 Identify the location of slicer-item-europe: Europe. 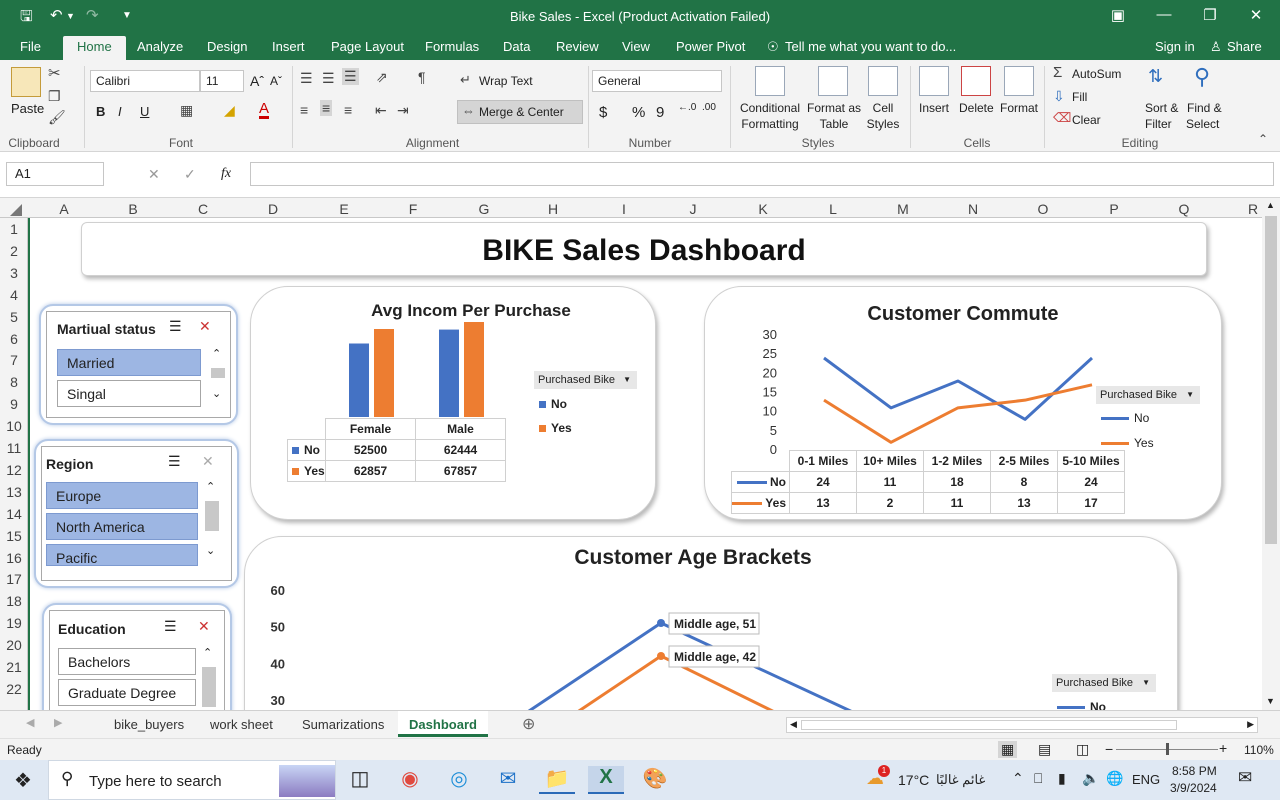
(122, 495).